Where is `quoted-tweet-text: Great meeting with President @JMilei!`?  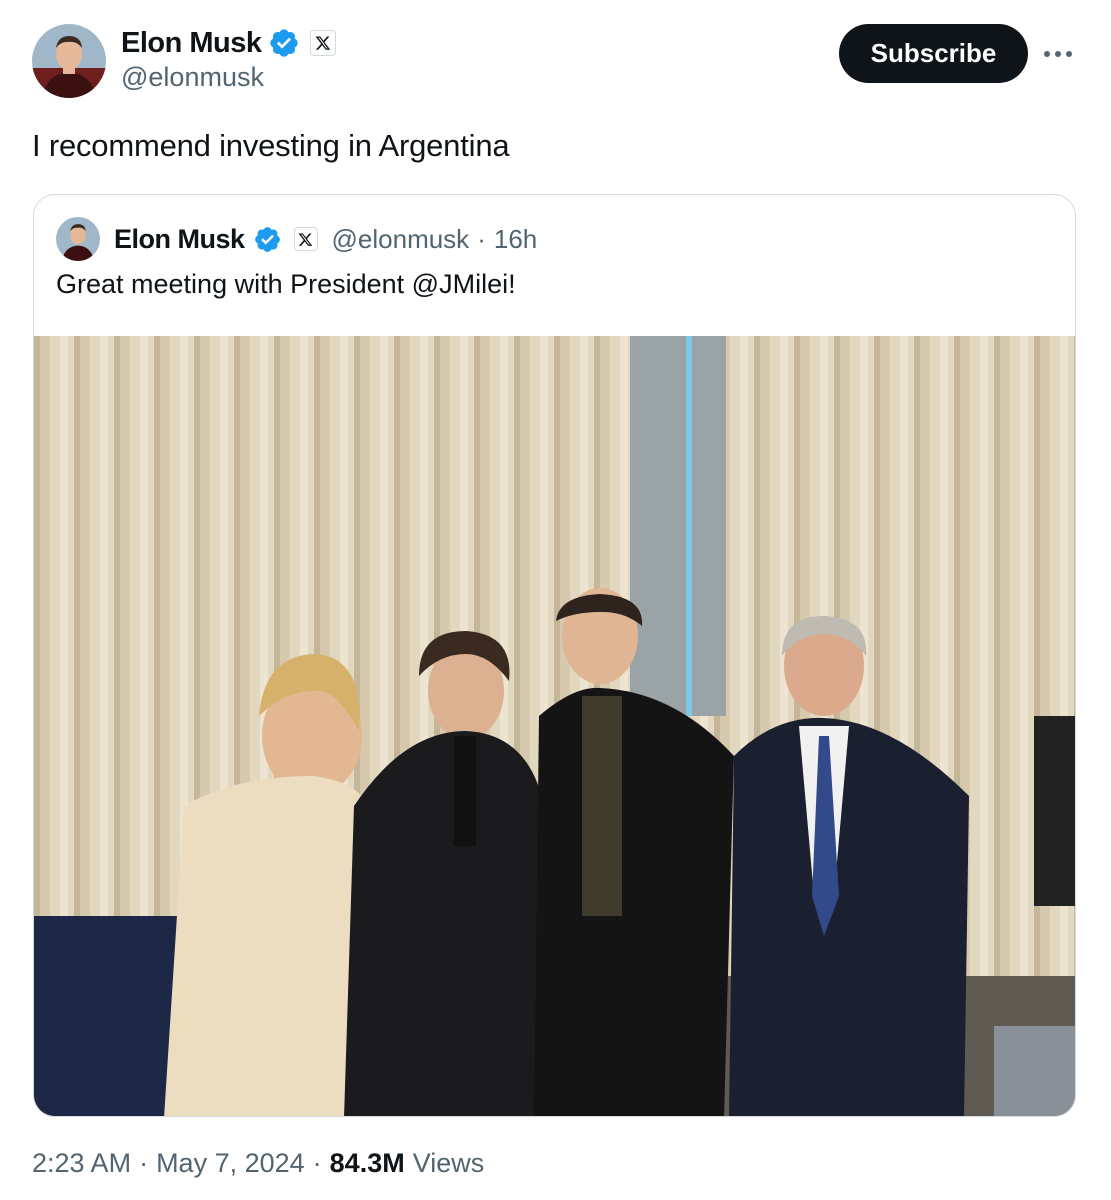 quoted-tweet-text: Great meeting with President @JMilei! is located at coordinates (286, 284).